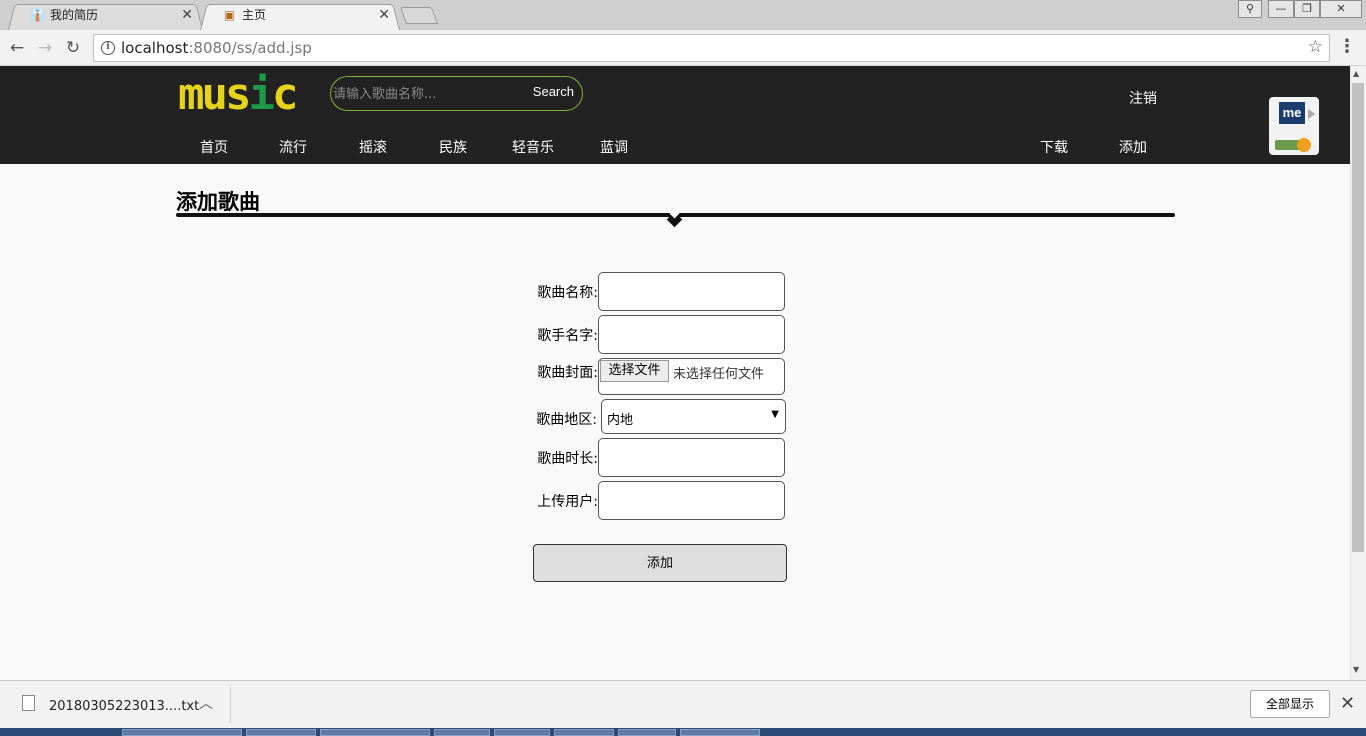 This screenshot has width=1366, height=736. I want to click on badge-icon, so click(1304, 145).